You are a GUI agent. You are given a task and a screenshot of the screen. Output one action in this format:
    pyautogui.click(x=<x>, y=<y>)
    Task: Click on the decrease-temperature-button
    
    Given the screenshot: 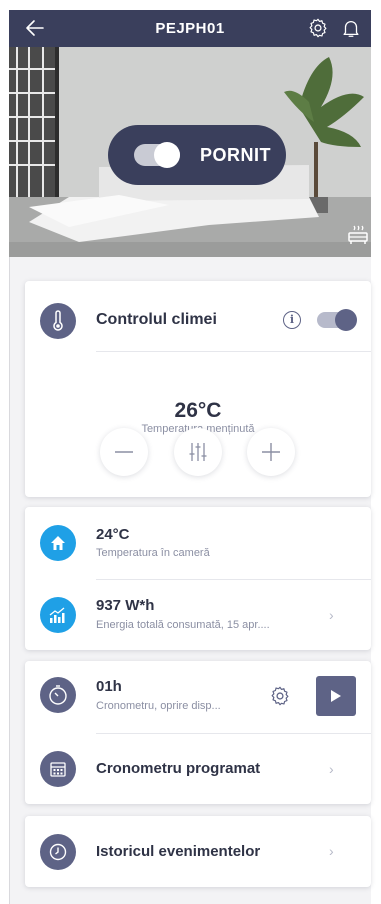 What is the action you would take?
    pyautogui.click(x=124, y=452)
    